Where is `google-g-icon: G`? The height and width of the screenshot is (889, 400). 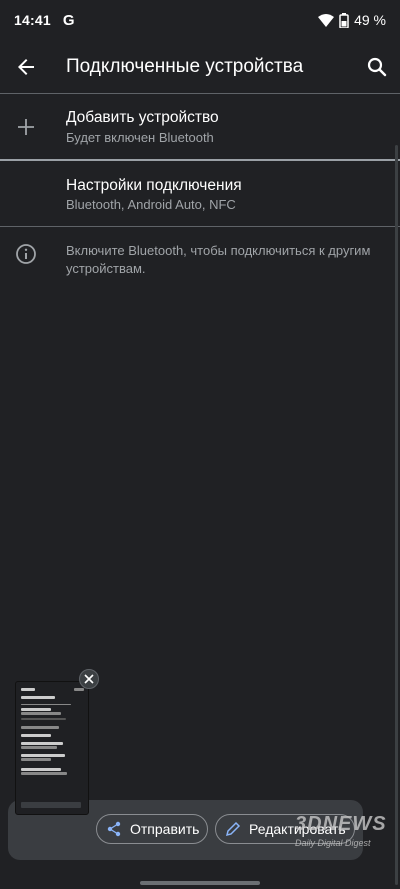 google-g-icon: G is located at coordinates (68, 20).